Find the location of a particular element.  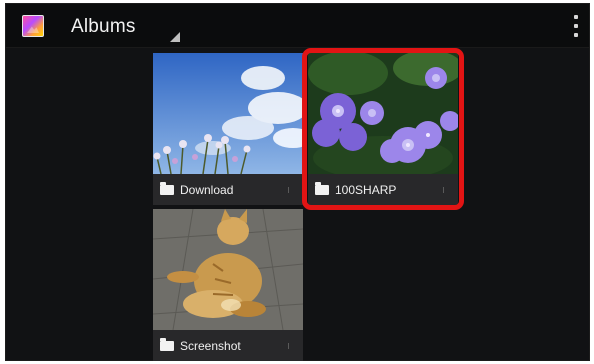

album-view-spinner: Albums is located at coordinates (121, 26).